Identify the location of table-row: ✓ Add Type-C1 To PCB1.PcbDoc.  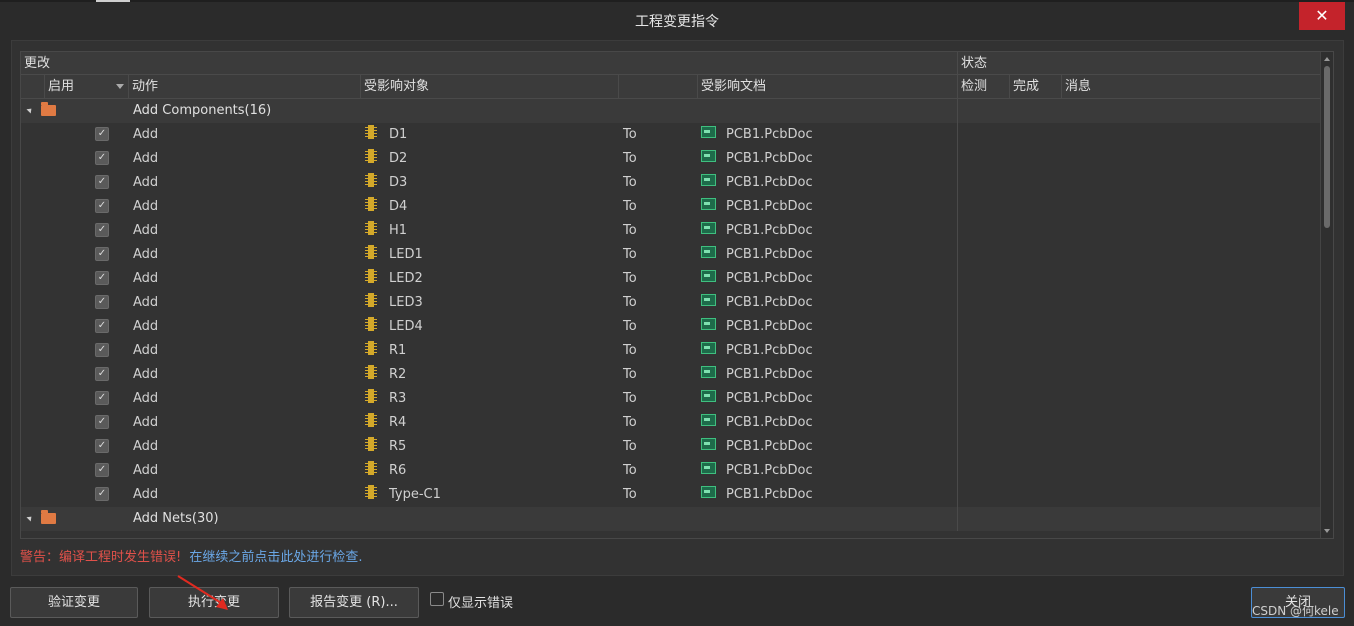
(671, 495).